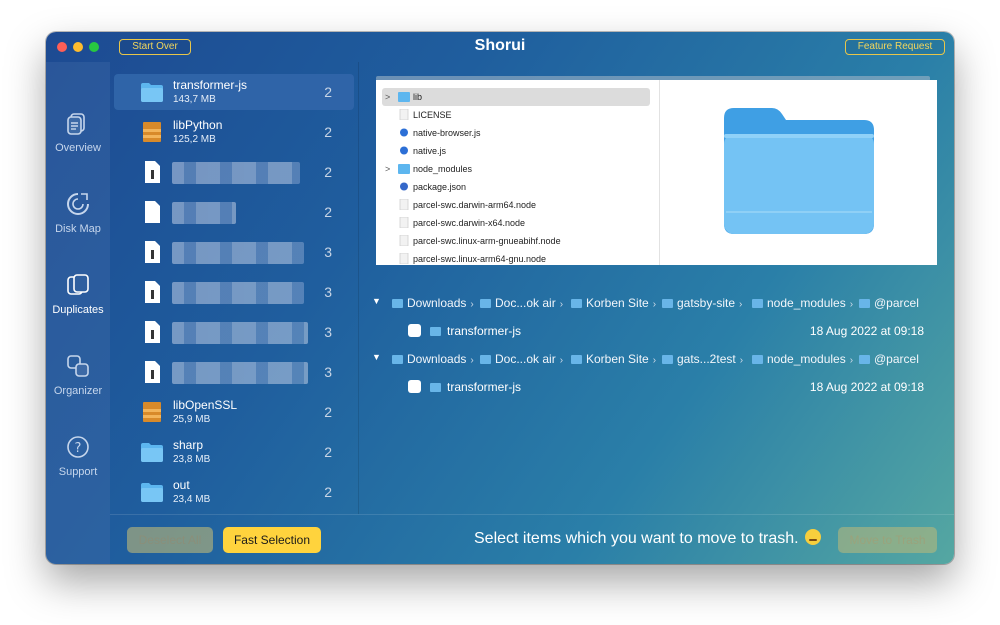 The height and width of the screenshot is (625, 1000). Describe the element at coordinates (475, 205) in the screenshot. I see `tree-label: parcel-swc.darwin-arm64.node` at that location.